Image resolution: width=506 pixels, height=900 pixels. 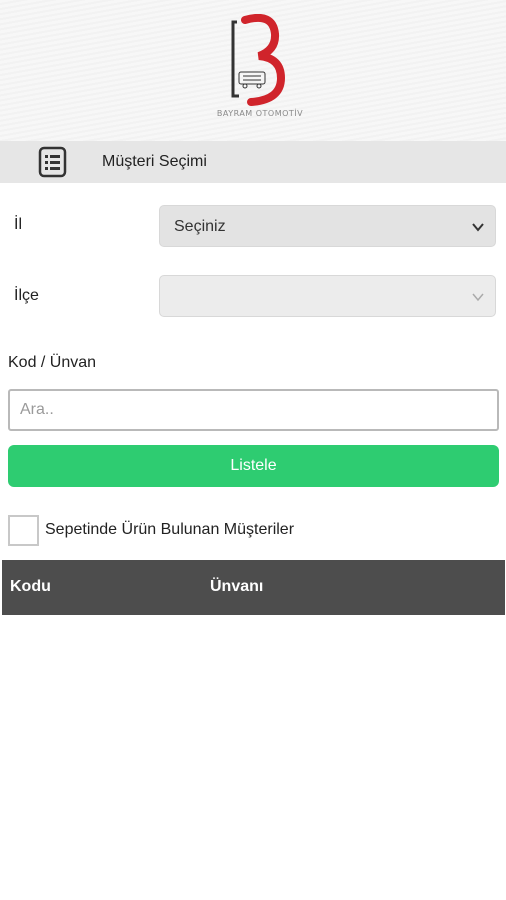 I want to click on il-label: İl, so click(x=18, y=224).